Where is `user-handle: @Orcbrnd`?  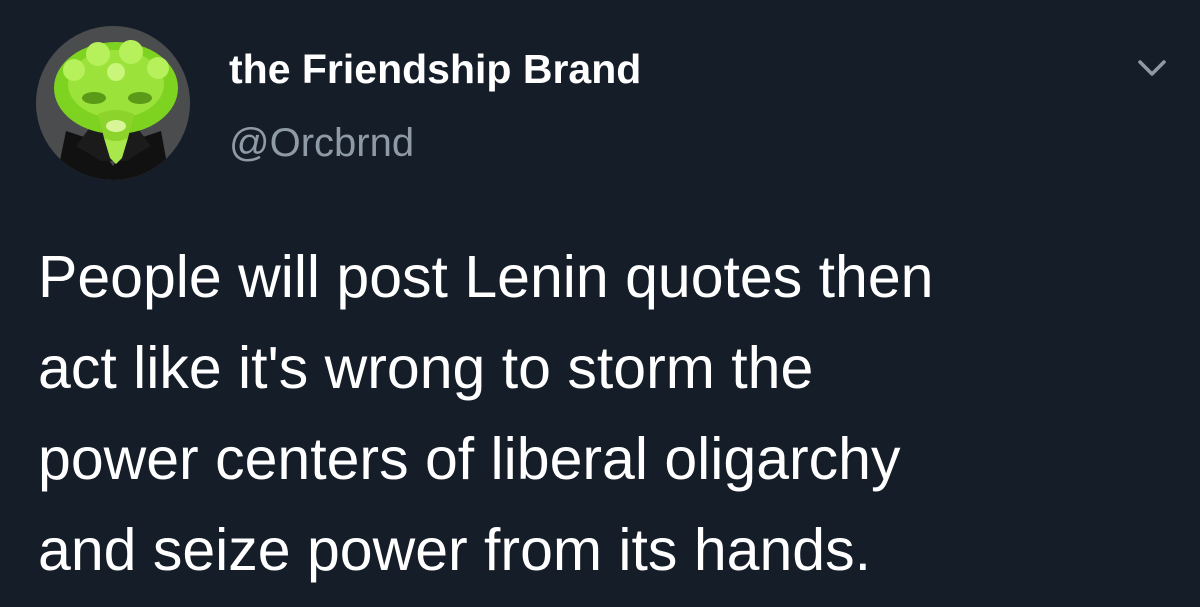
user-handle: @Orcbrnd is located at coordinates (321, 143).